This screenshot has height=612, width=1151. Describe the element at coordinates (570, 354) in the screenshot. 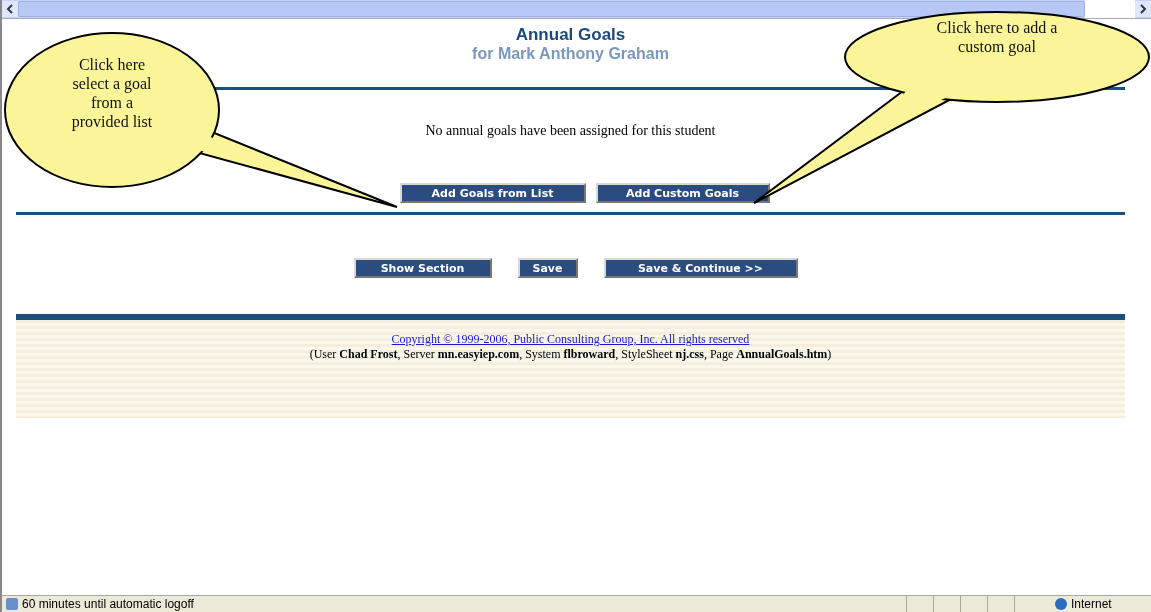

I see `session-info: (User Chad Frost, Server mn.easyiep.com, System flbroward, StyleSheet nj.css, Page AnnualGoals.htm)` at that location.